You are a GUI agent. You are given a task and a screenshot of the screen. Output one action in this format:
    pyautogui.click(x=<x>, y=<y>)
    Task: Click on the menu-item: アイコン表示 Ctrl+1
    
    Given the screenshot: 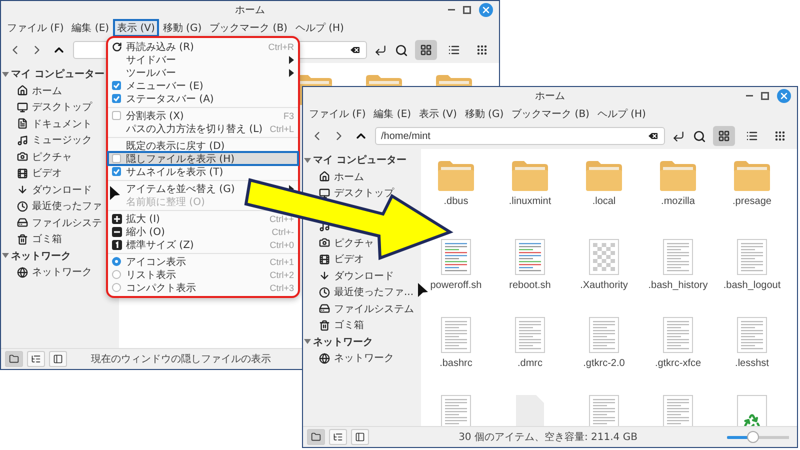 What is the action you would take?
    pyautogui.click(x=203, y=261)
    